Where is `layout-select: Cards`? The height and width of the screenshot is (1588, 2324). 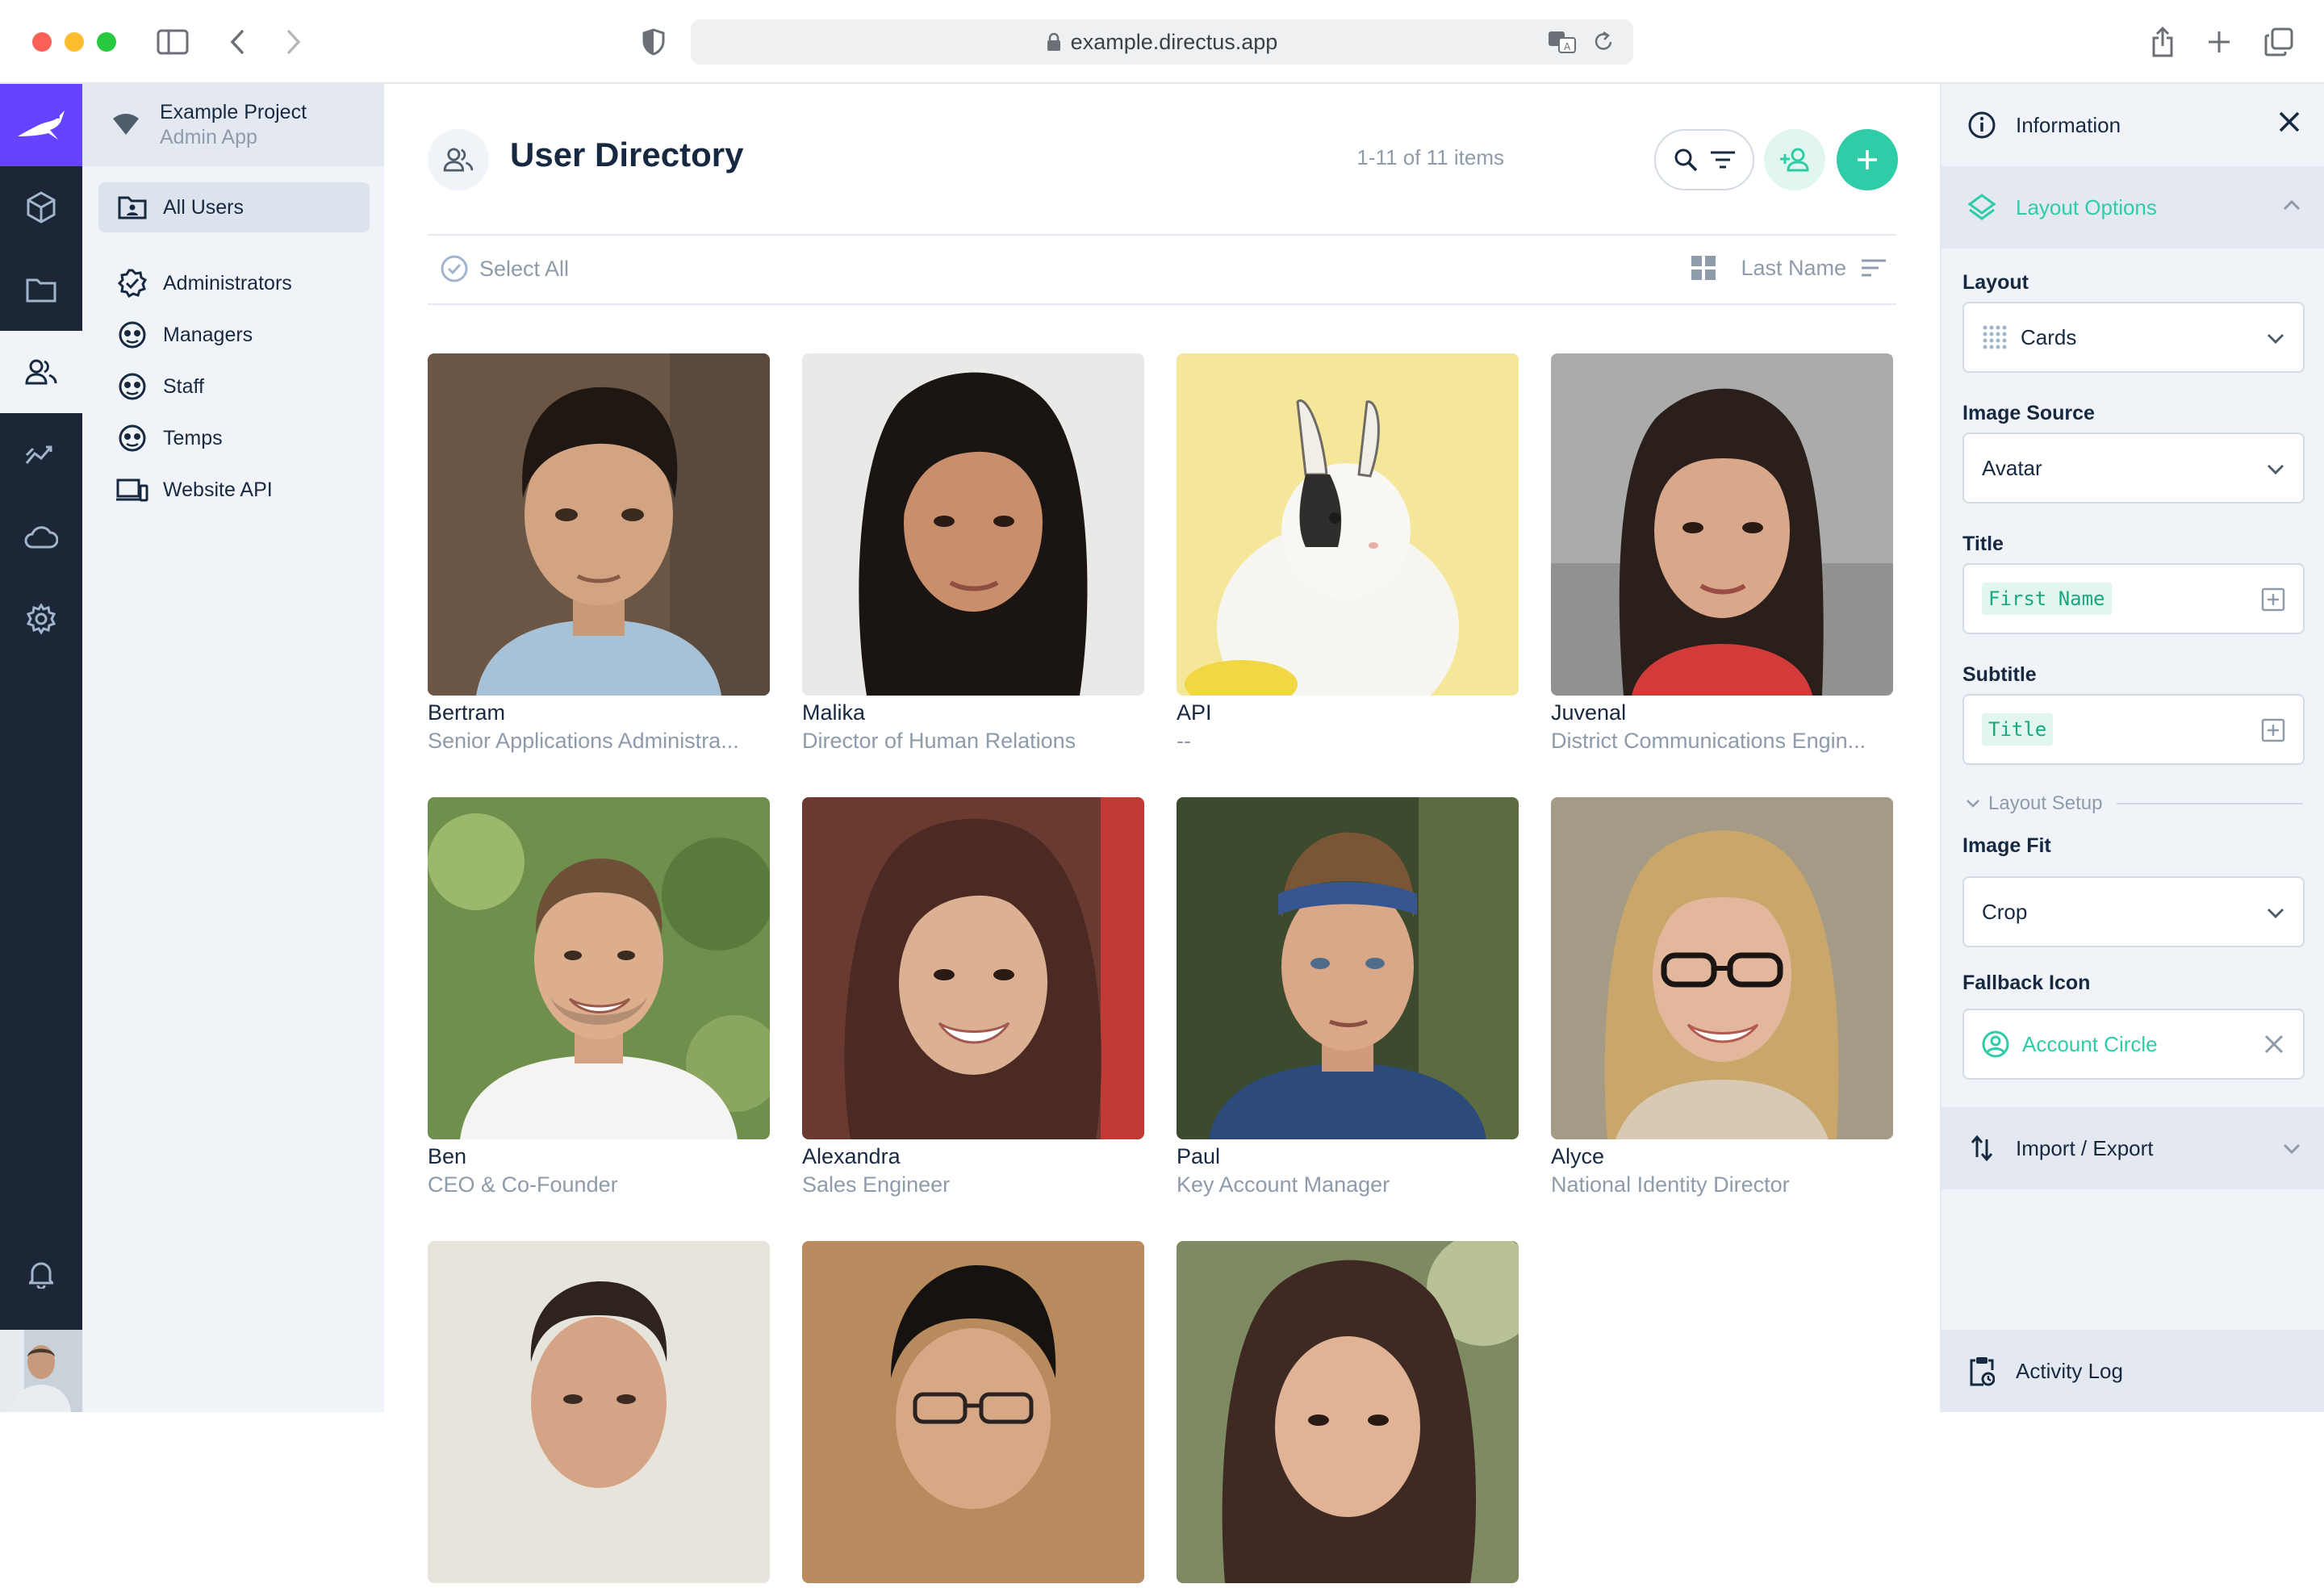
layout-select: Cards is located at coordinates (2134, 337).